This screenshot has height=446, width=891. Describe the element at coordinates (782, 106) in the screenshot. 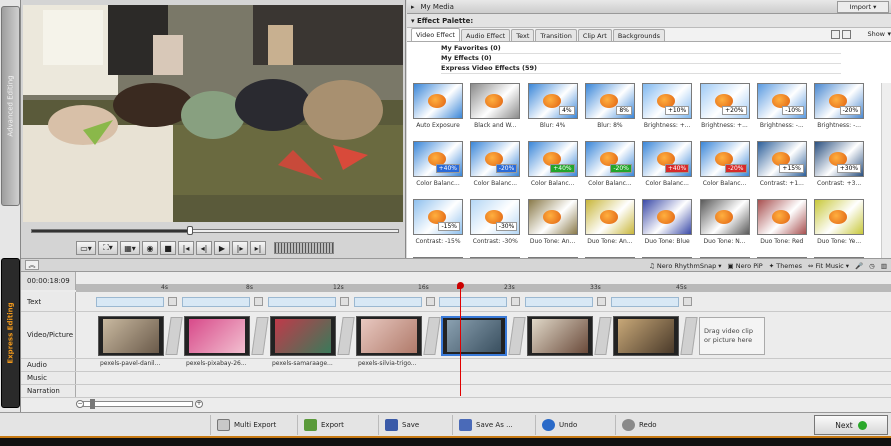

I see `effect-item: -10% Brightness` at that location.